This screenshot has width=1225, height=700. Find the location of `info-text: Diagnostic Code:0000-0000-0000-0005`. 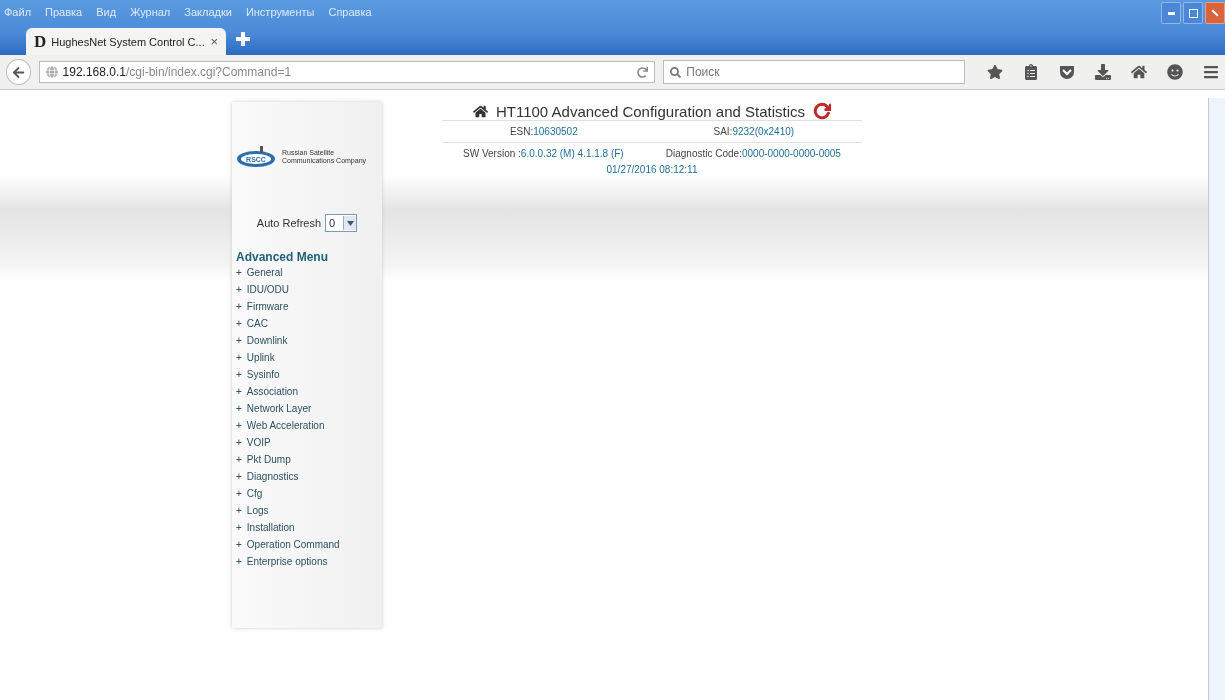

info-text: Diagnostic Code:0000-0000-0000-0005 is located at coordinates (753, 153).